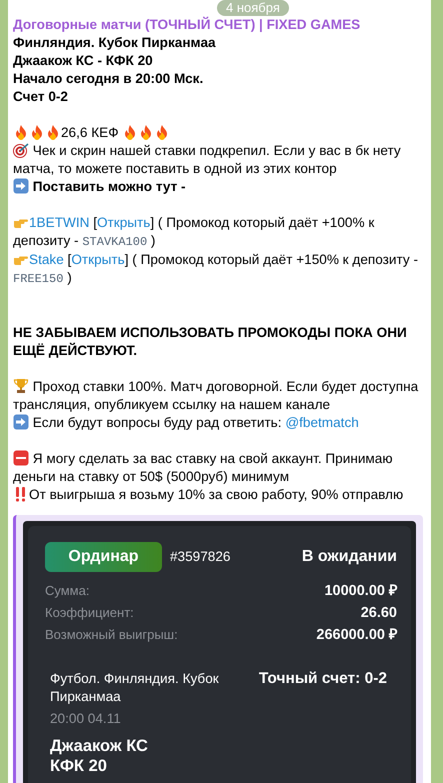 Image resolution: width=443 pixels, height=783 pixels. I want to click on message-text: Если будут вопросы буду рад ответить: @fbetmatch, so click(218, 423).